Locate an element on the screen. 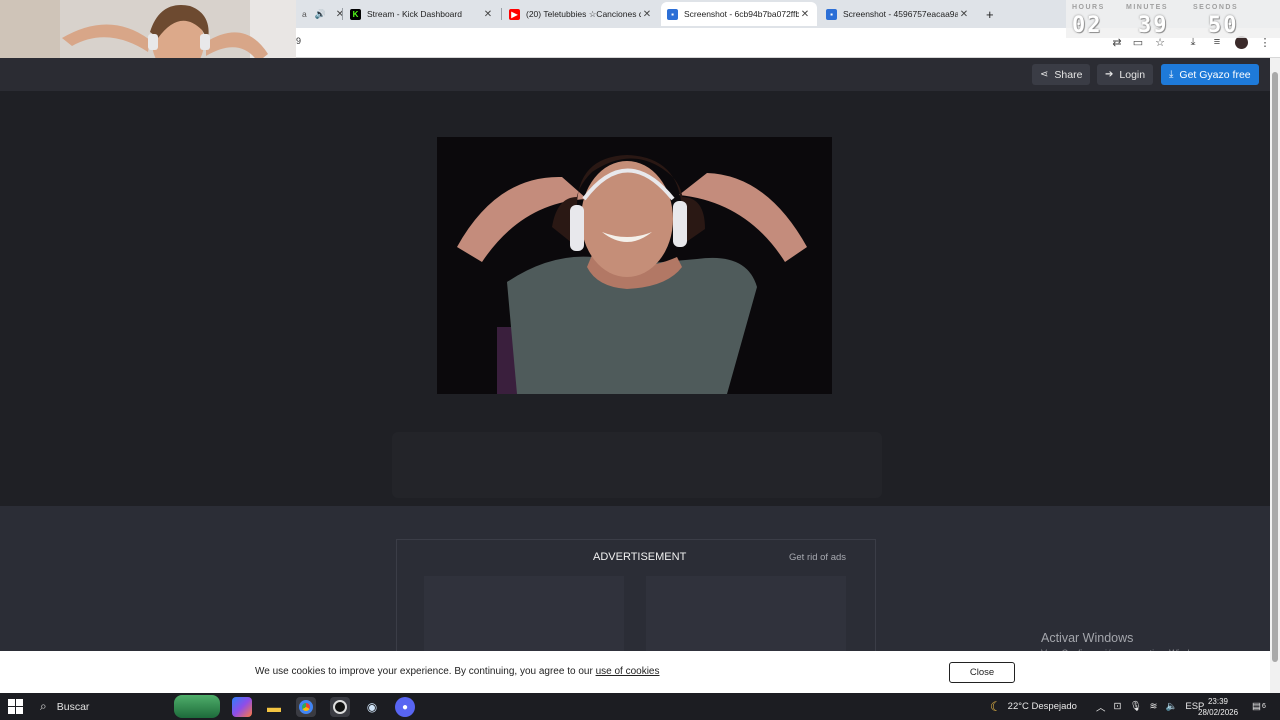 This screenshot has width=1280, height=720. tab-label: (20) Teletubbies ☆Canciones d is located at coordinates (583, 13).